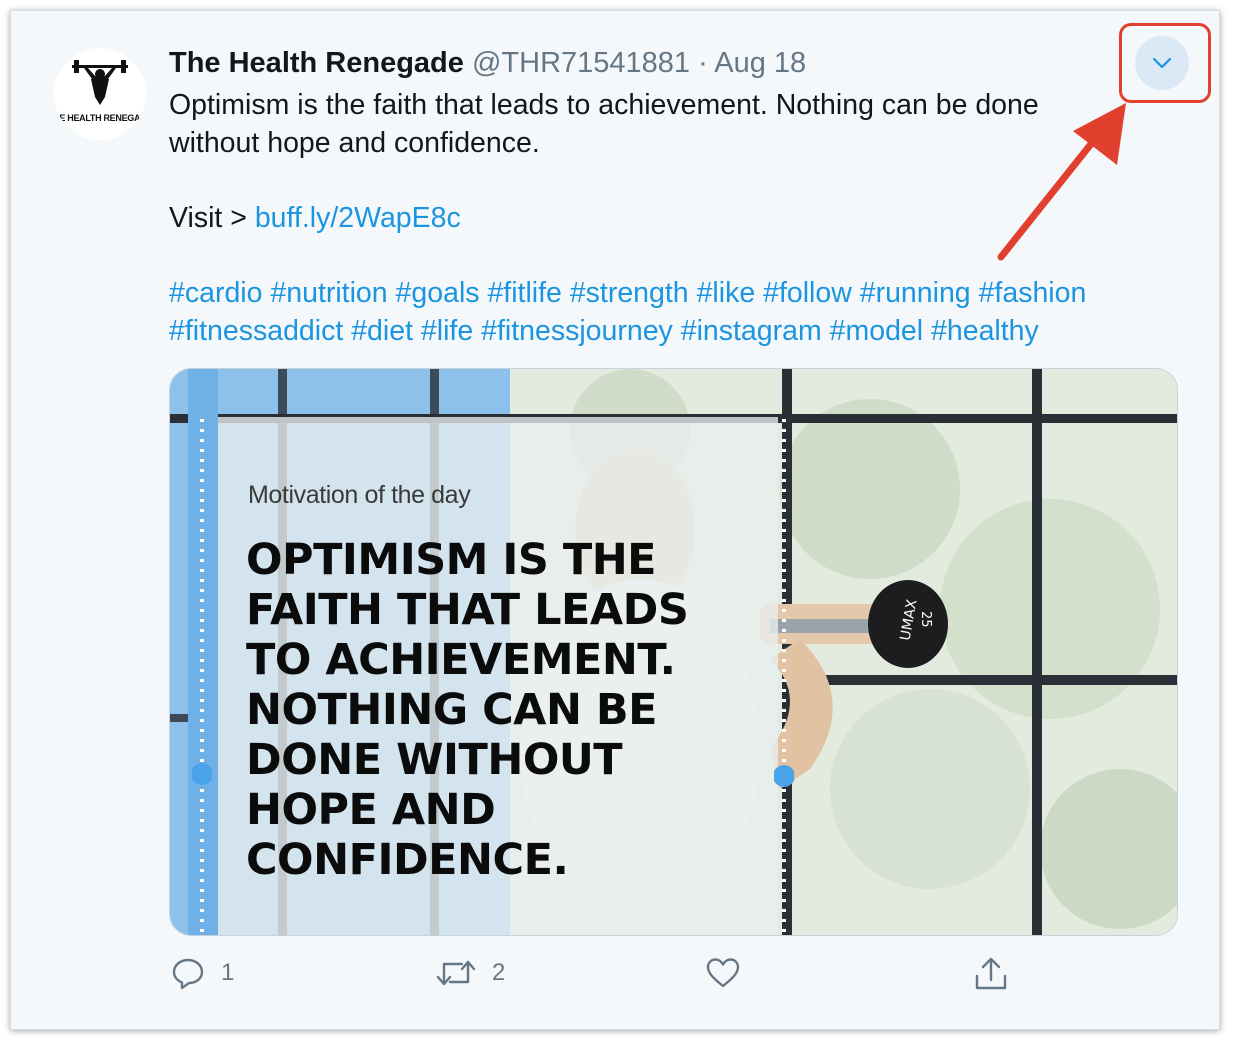 Image resolution: width=1238 pixels, height=1042 pixels. What do you see at coordinates (407, 860) in the screenshot?
I see `quote-line: CONFIDENCE.` at bounding box center [407, 860].